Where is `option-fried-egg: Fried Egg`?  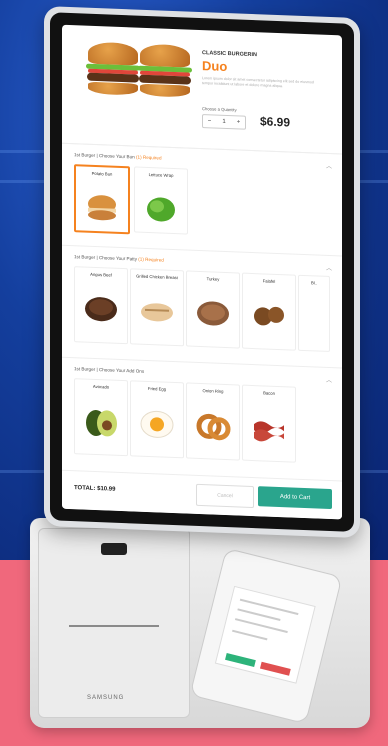
option-fried-egg: Fried Egg is located at coordinates (157, 419).